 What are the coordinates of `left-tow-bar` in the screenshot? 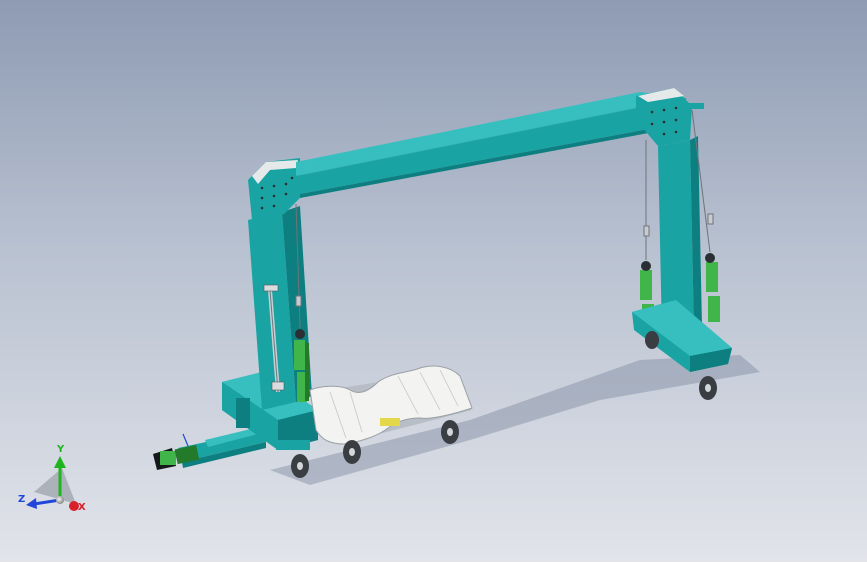 It's located at (209, 449).